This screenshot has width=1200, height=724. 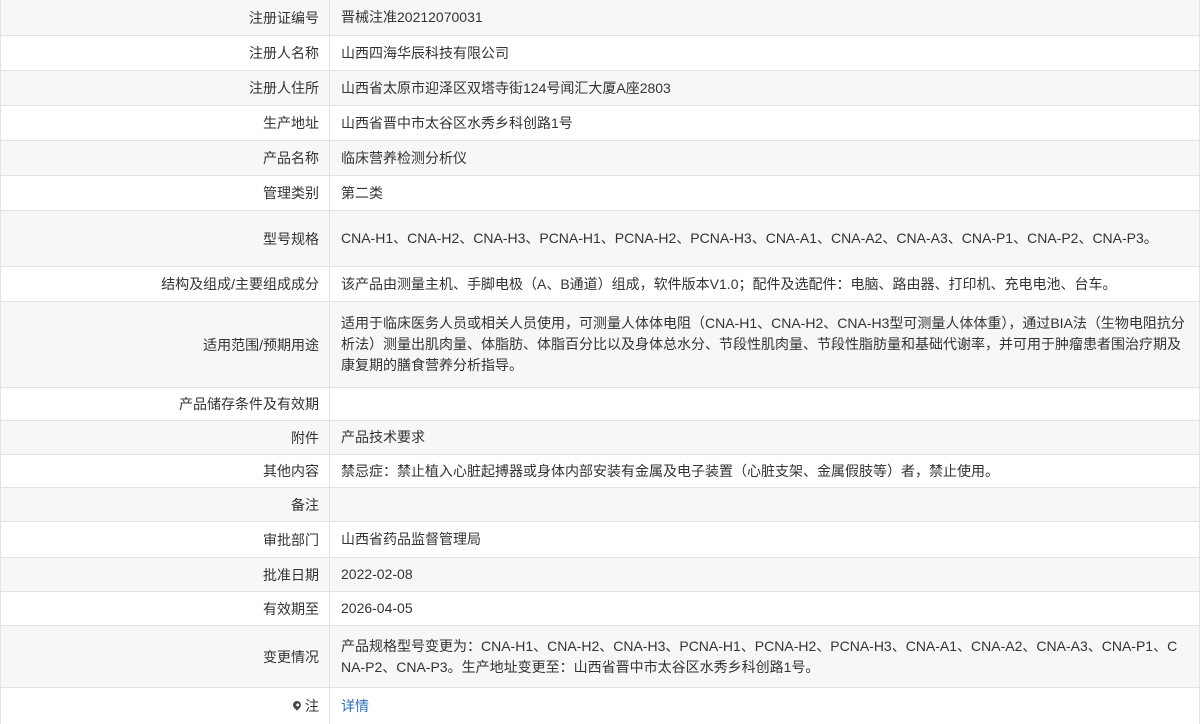 I want to click on field-value: 山西省药品监督管理局, so click(x=411, y=539).